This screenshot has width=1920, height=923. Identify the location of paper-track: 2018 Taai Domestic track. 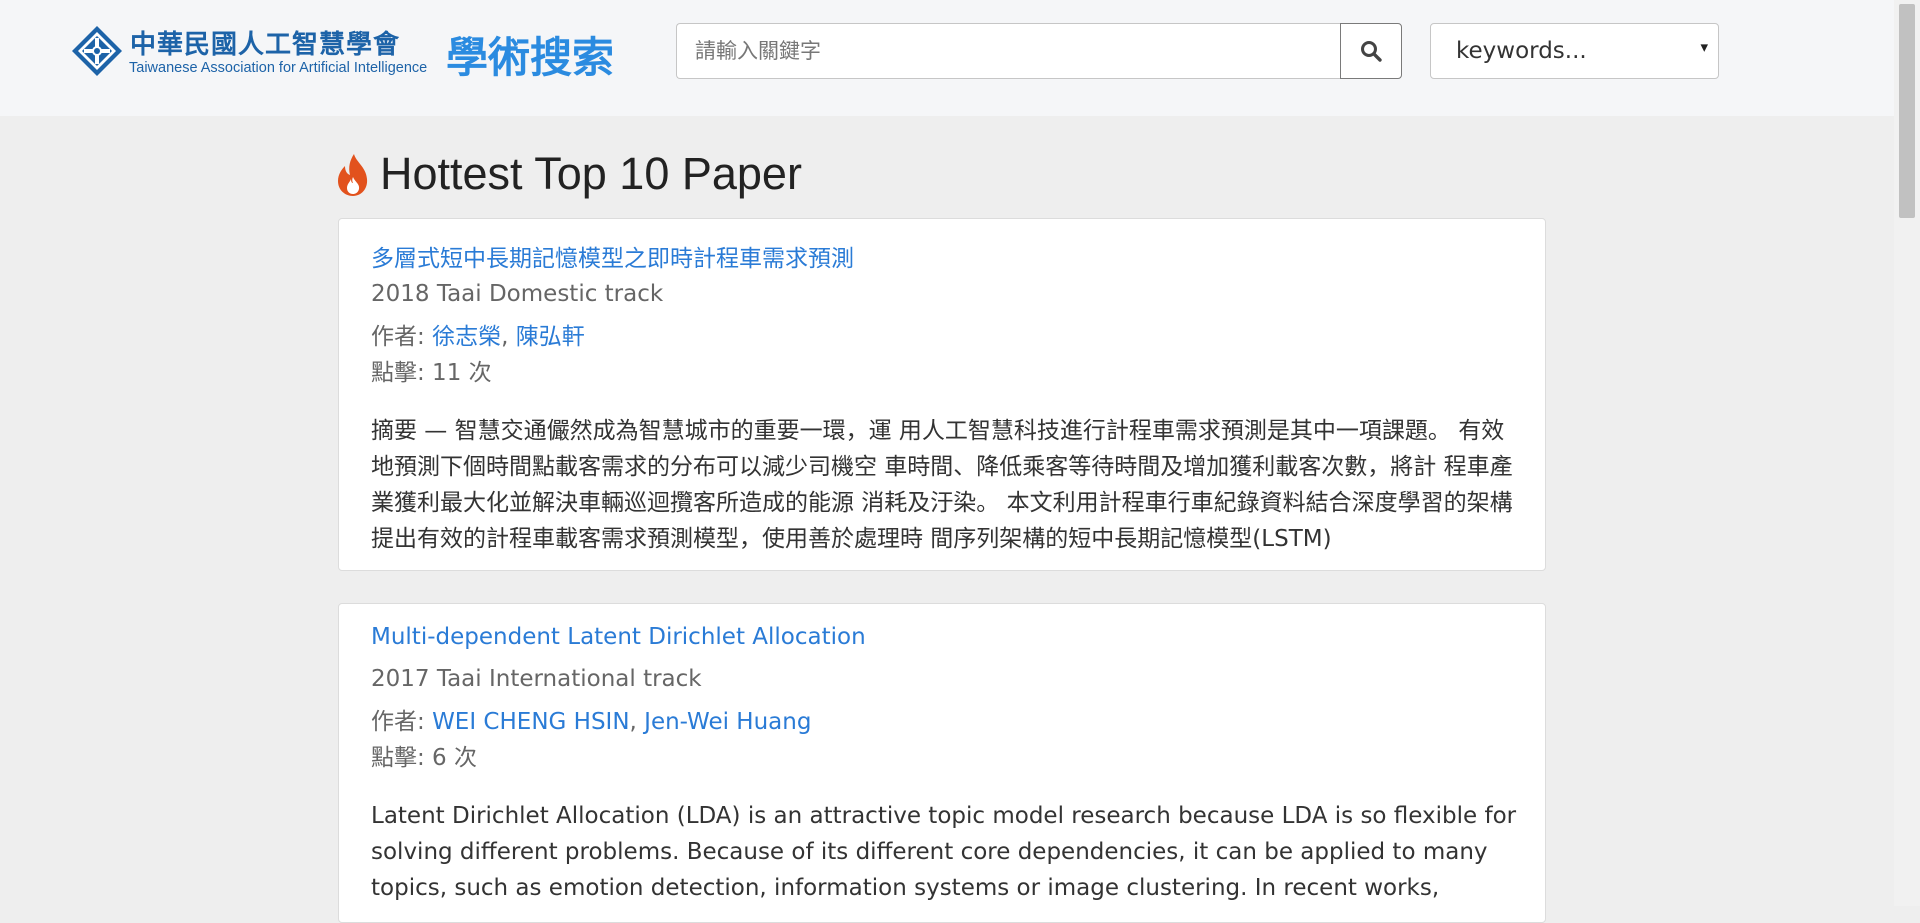
(517, 294).